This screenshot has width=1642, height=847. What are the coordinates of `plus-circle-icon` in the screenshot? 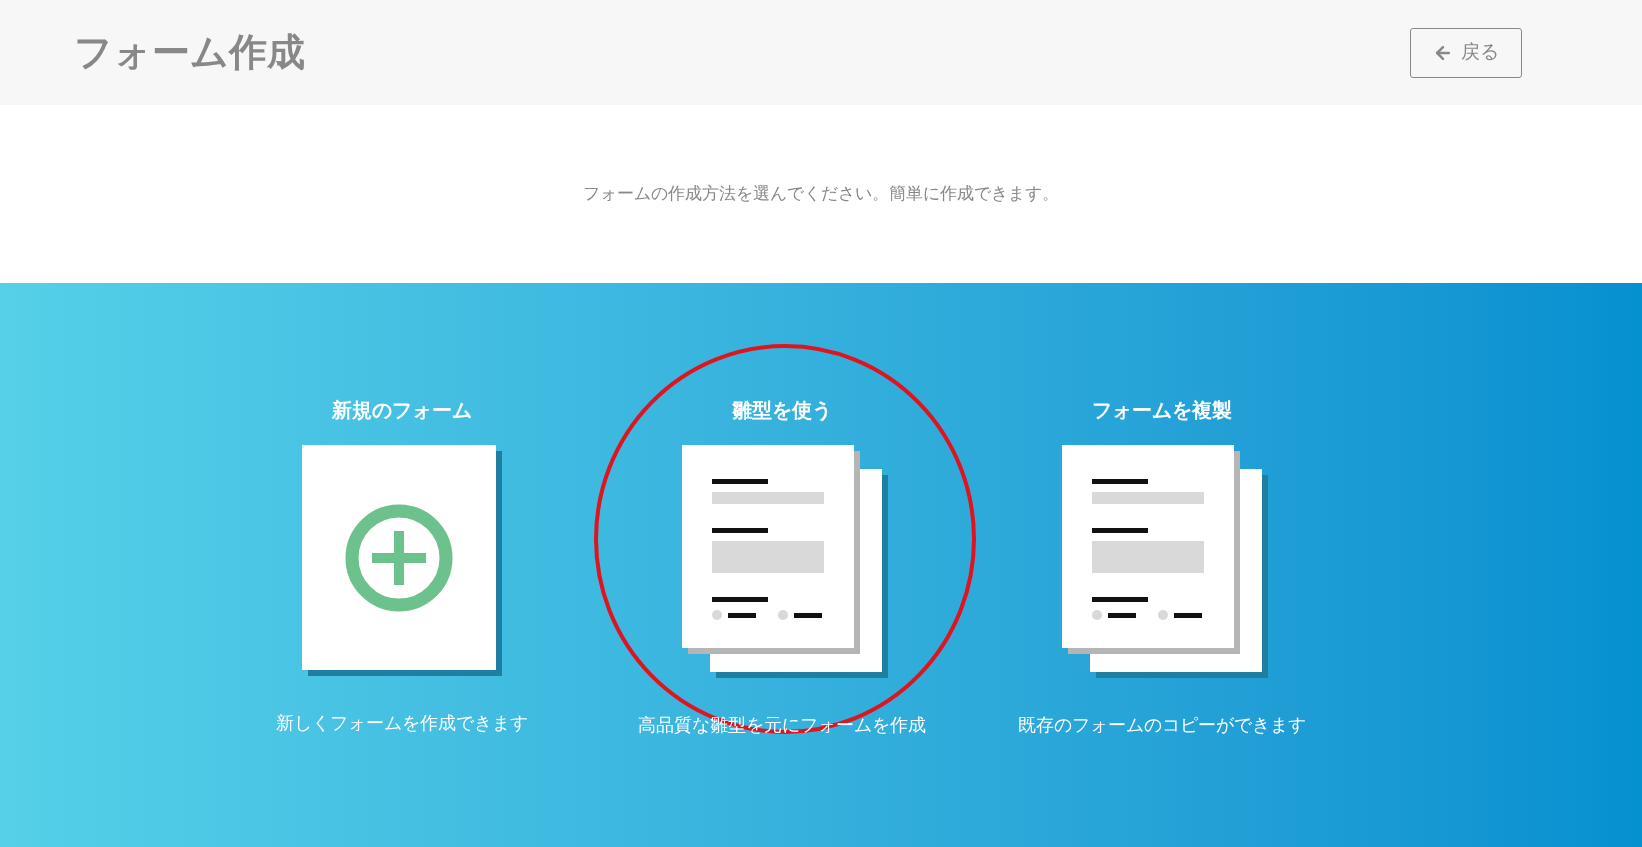 It's located at (399, 557).